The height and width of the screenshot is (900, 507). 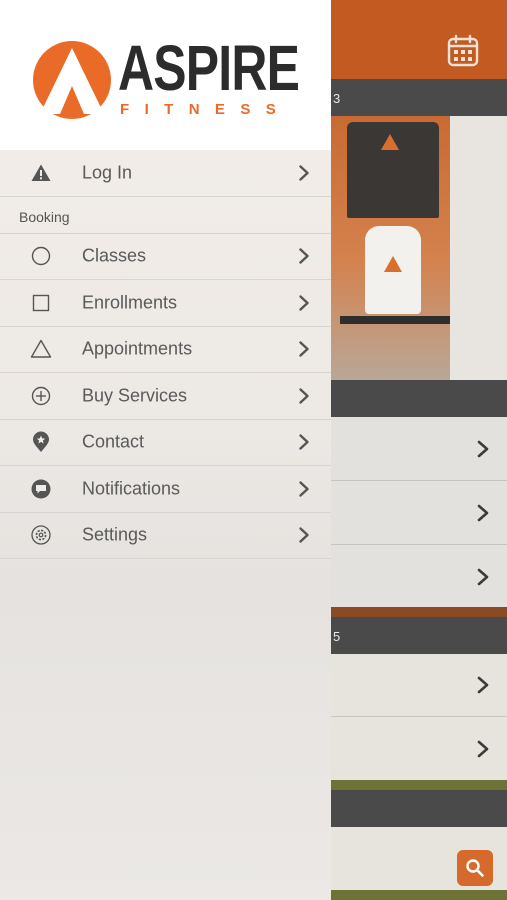 I want to click on menu-item-classes: Classes, so click(x=165, y=257).